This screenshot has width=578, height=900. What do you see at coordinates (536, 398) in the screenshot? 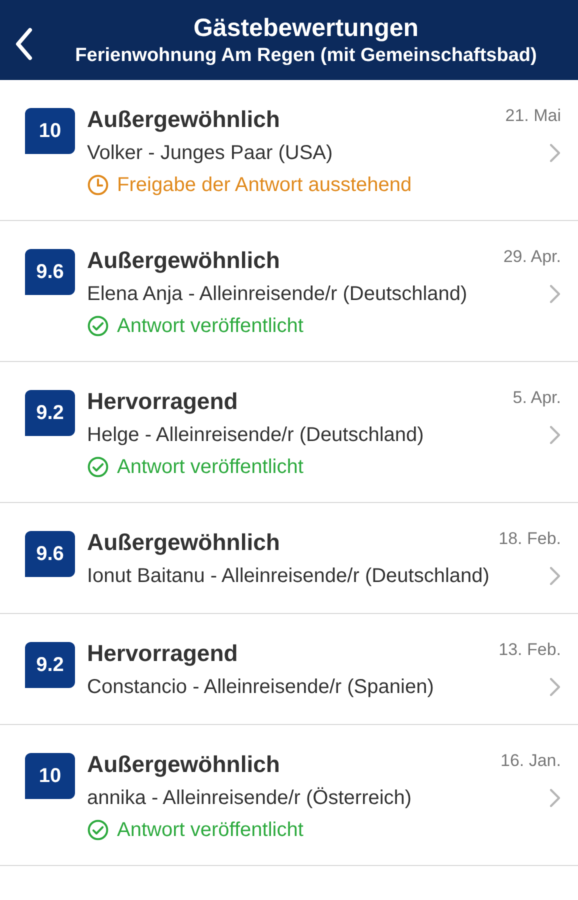
I see `review-date: 5. Apr.` at bounding box center [536, 398].